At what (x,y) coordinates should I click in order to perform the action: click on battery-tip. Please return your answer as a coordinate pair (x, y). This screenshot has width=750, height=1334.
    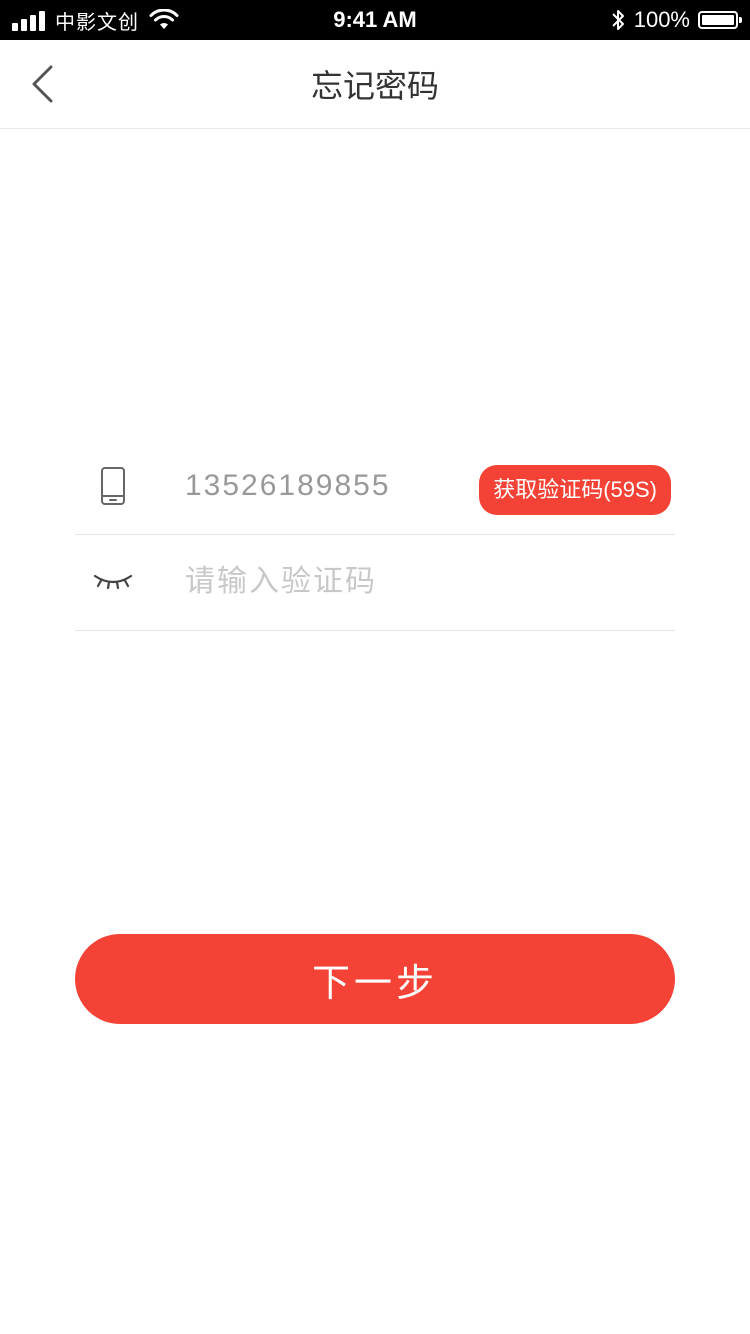
    Looking at the image, I should click on (740, 20).